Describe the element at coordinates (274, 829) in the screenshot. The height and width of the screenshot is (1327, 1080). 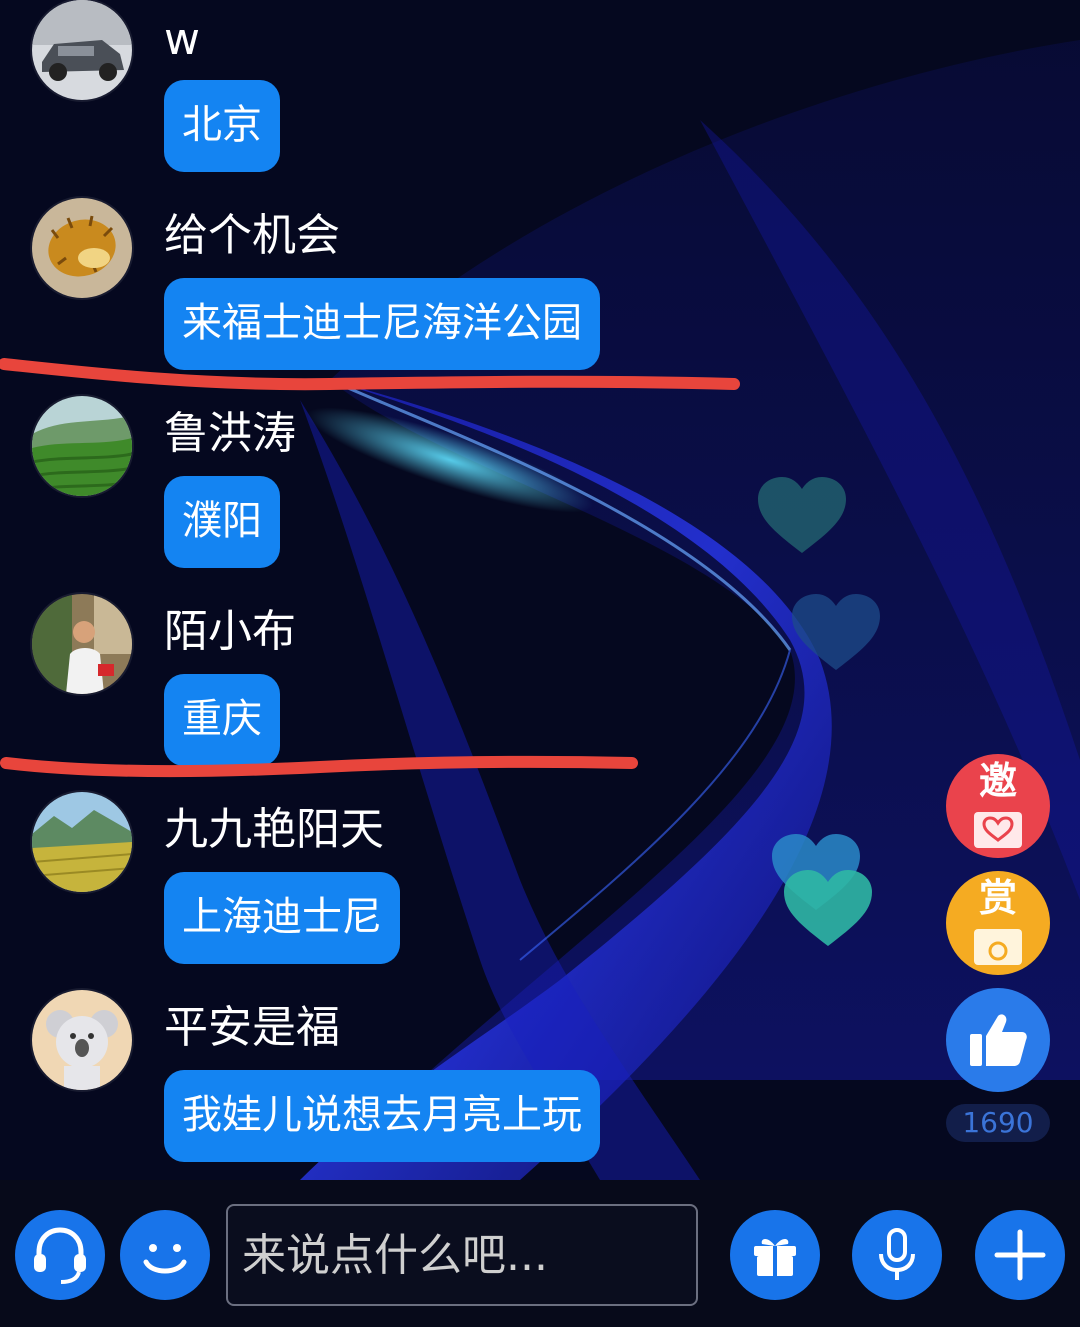
I see `username: 九九艳阳天` at that location.